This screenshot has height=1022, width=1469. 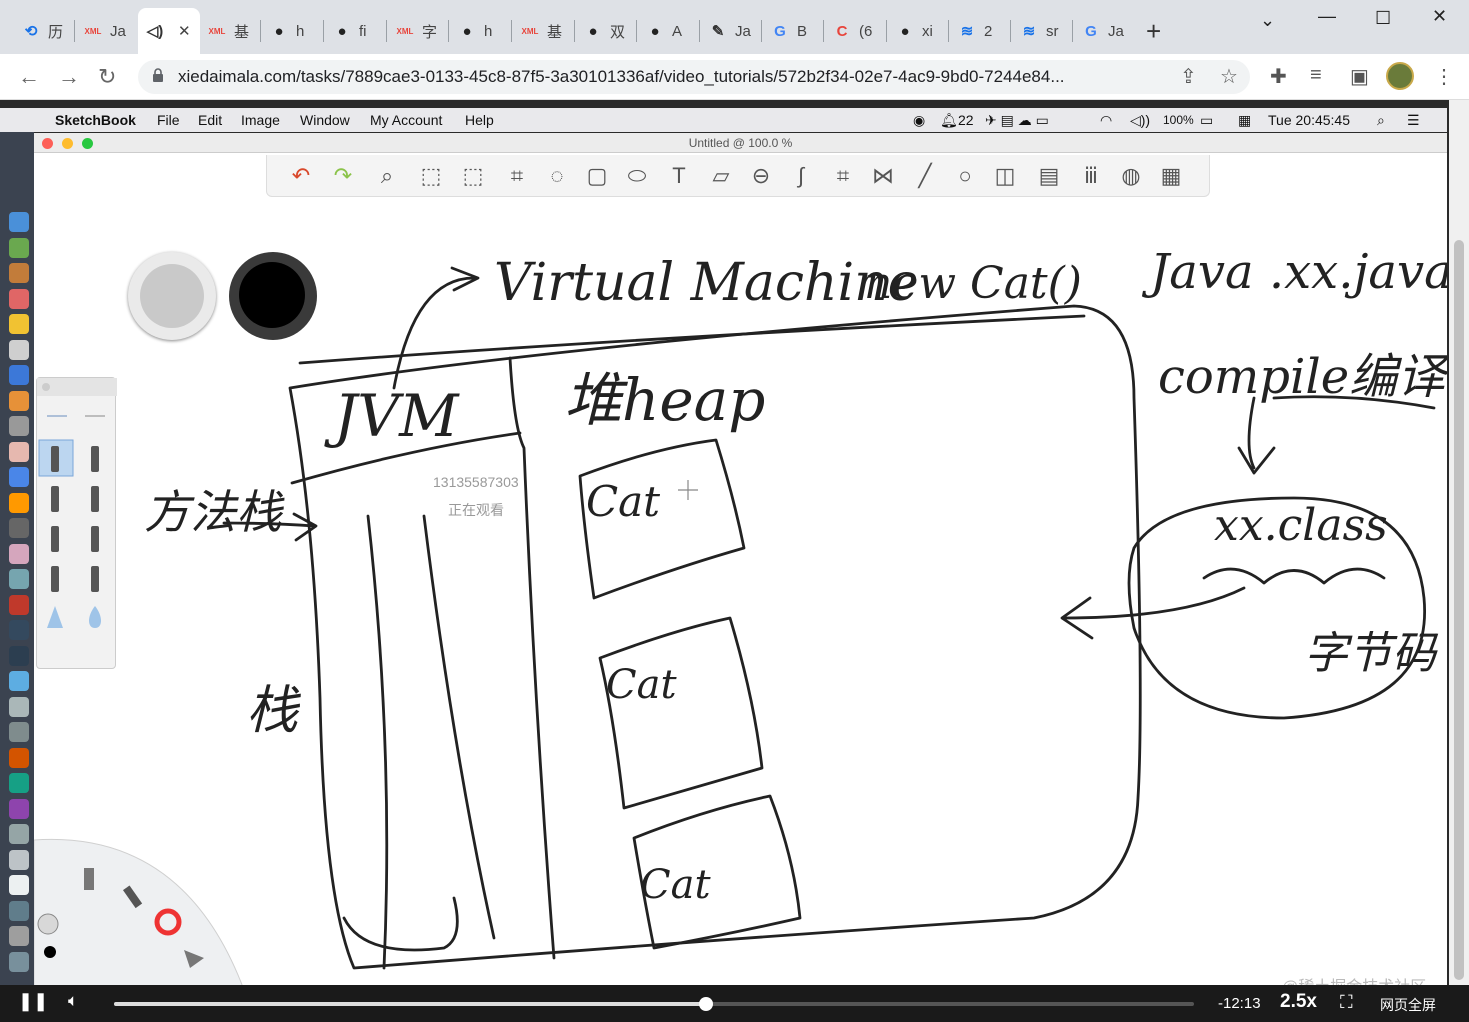 I want to click on status-icons: ✈ ▤ ☁ ▭, so click(x=1017, y=120).